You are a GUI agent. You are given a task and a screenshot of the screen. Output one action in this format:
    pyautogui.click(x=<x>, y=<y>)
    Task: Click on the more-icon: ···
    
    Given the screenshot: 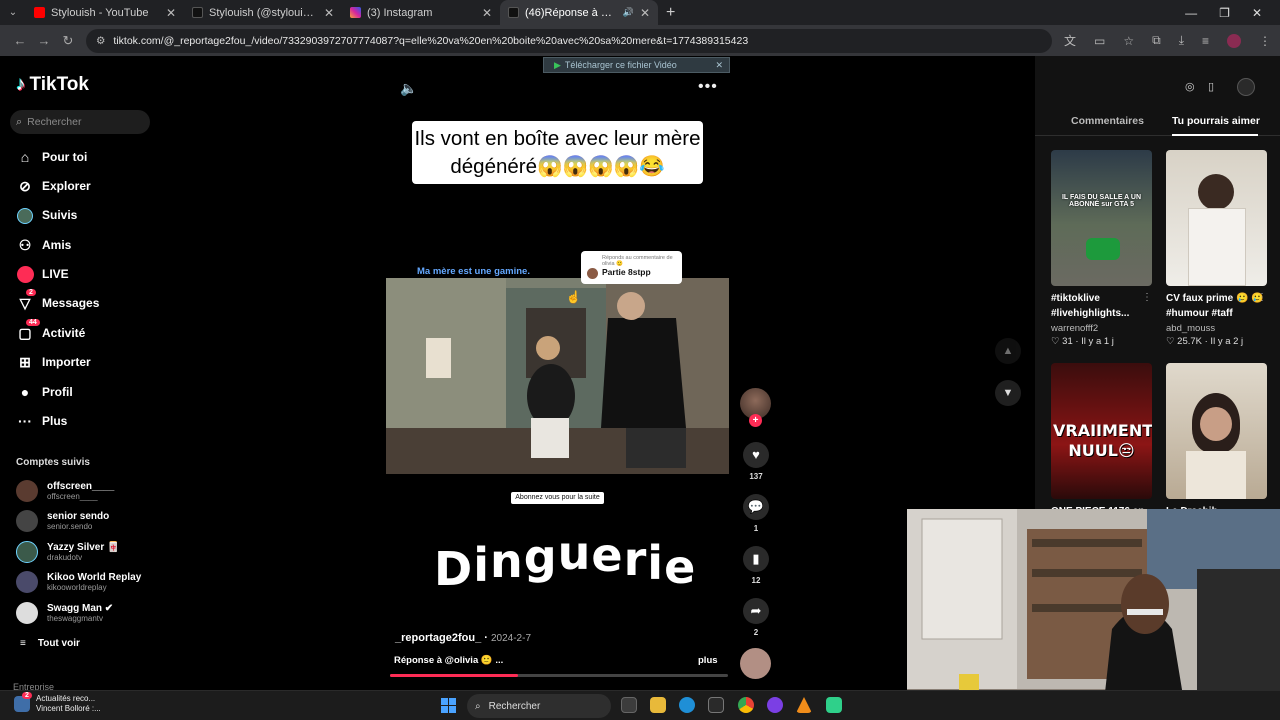 What is the action you would take?
    pyautogui.click(x=25, y=421)
    